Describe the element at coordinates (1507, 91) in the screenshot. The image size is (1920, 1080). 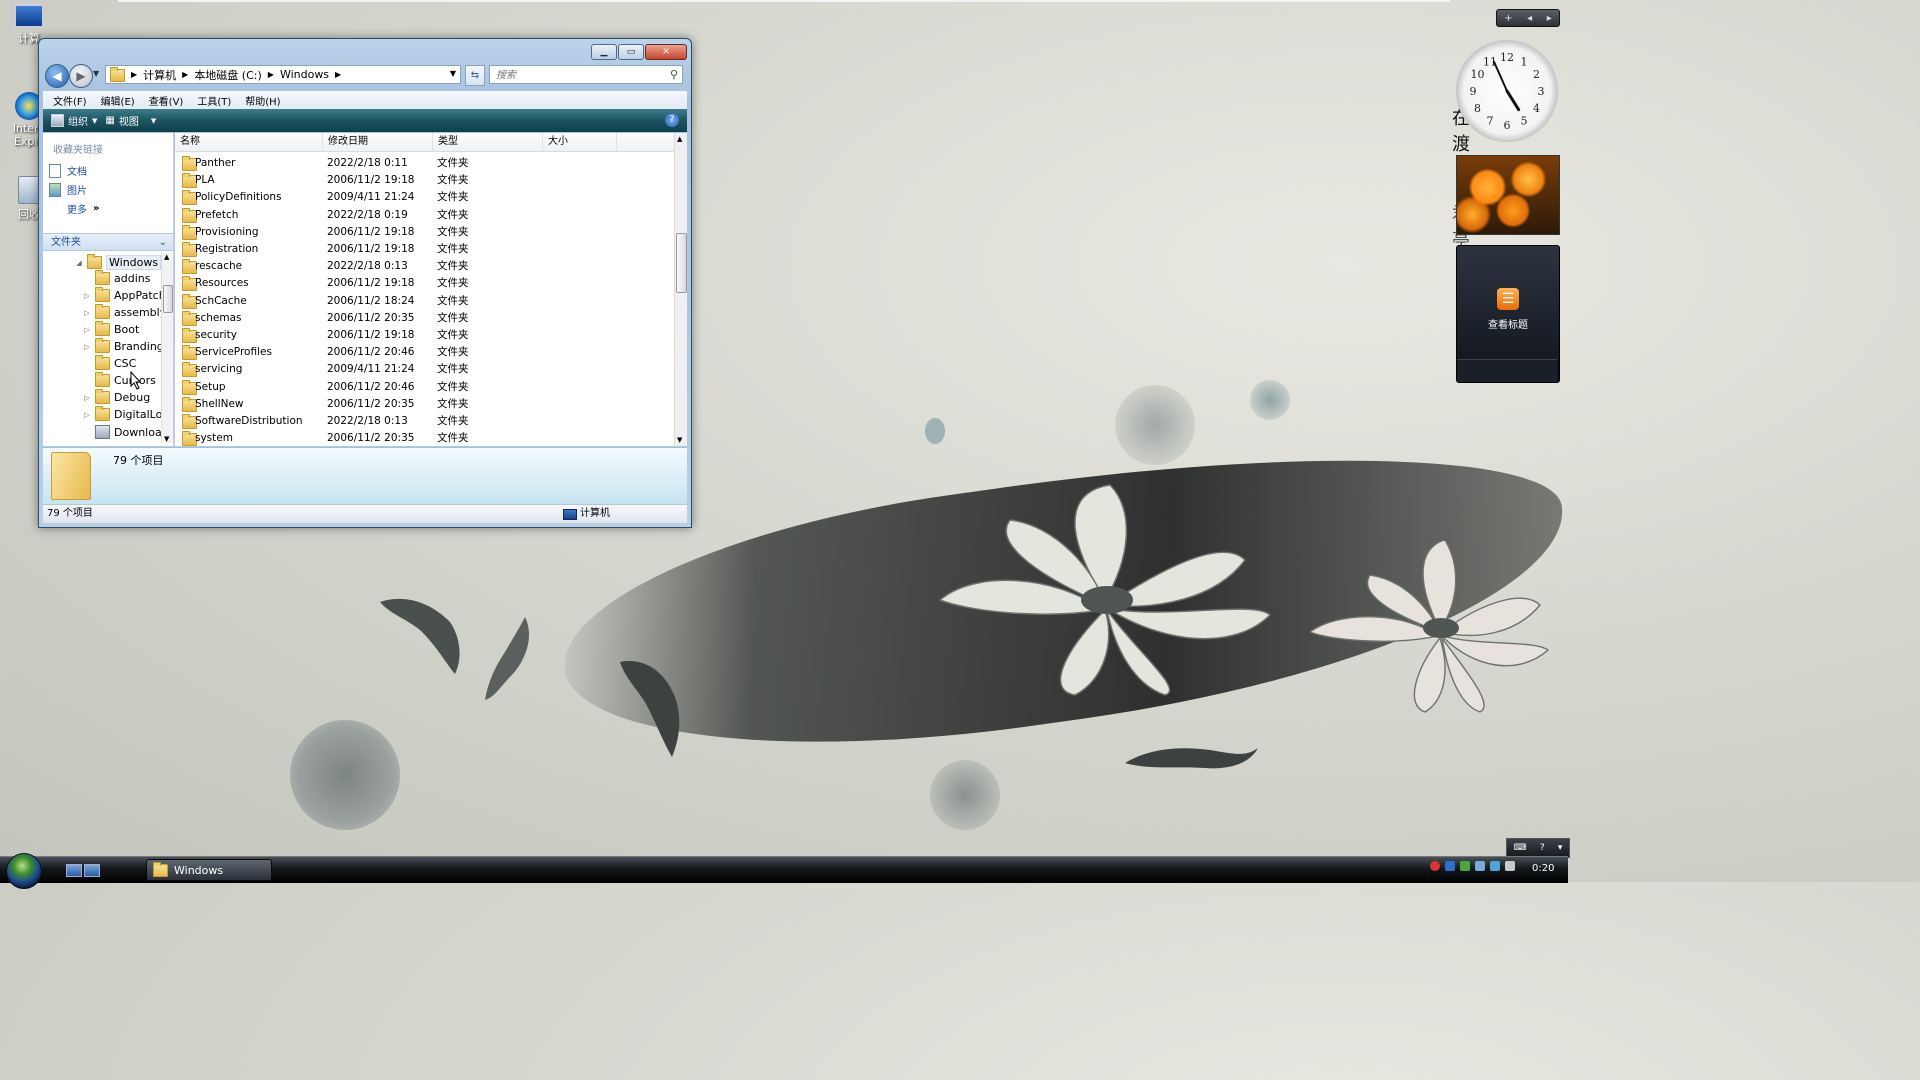
I see `clock-gadget: 1 2 3 4 5 6 7 8 9 10 11 12` at that location.